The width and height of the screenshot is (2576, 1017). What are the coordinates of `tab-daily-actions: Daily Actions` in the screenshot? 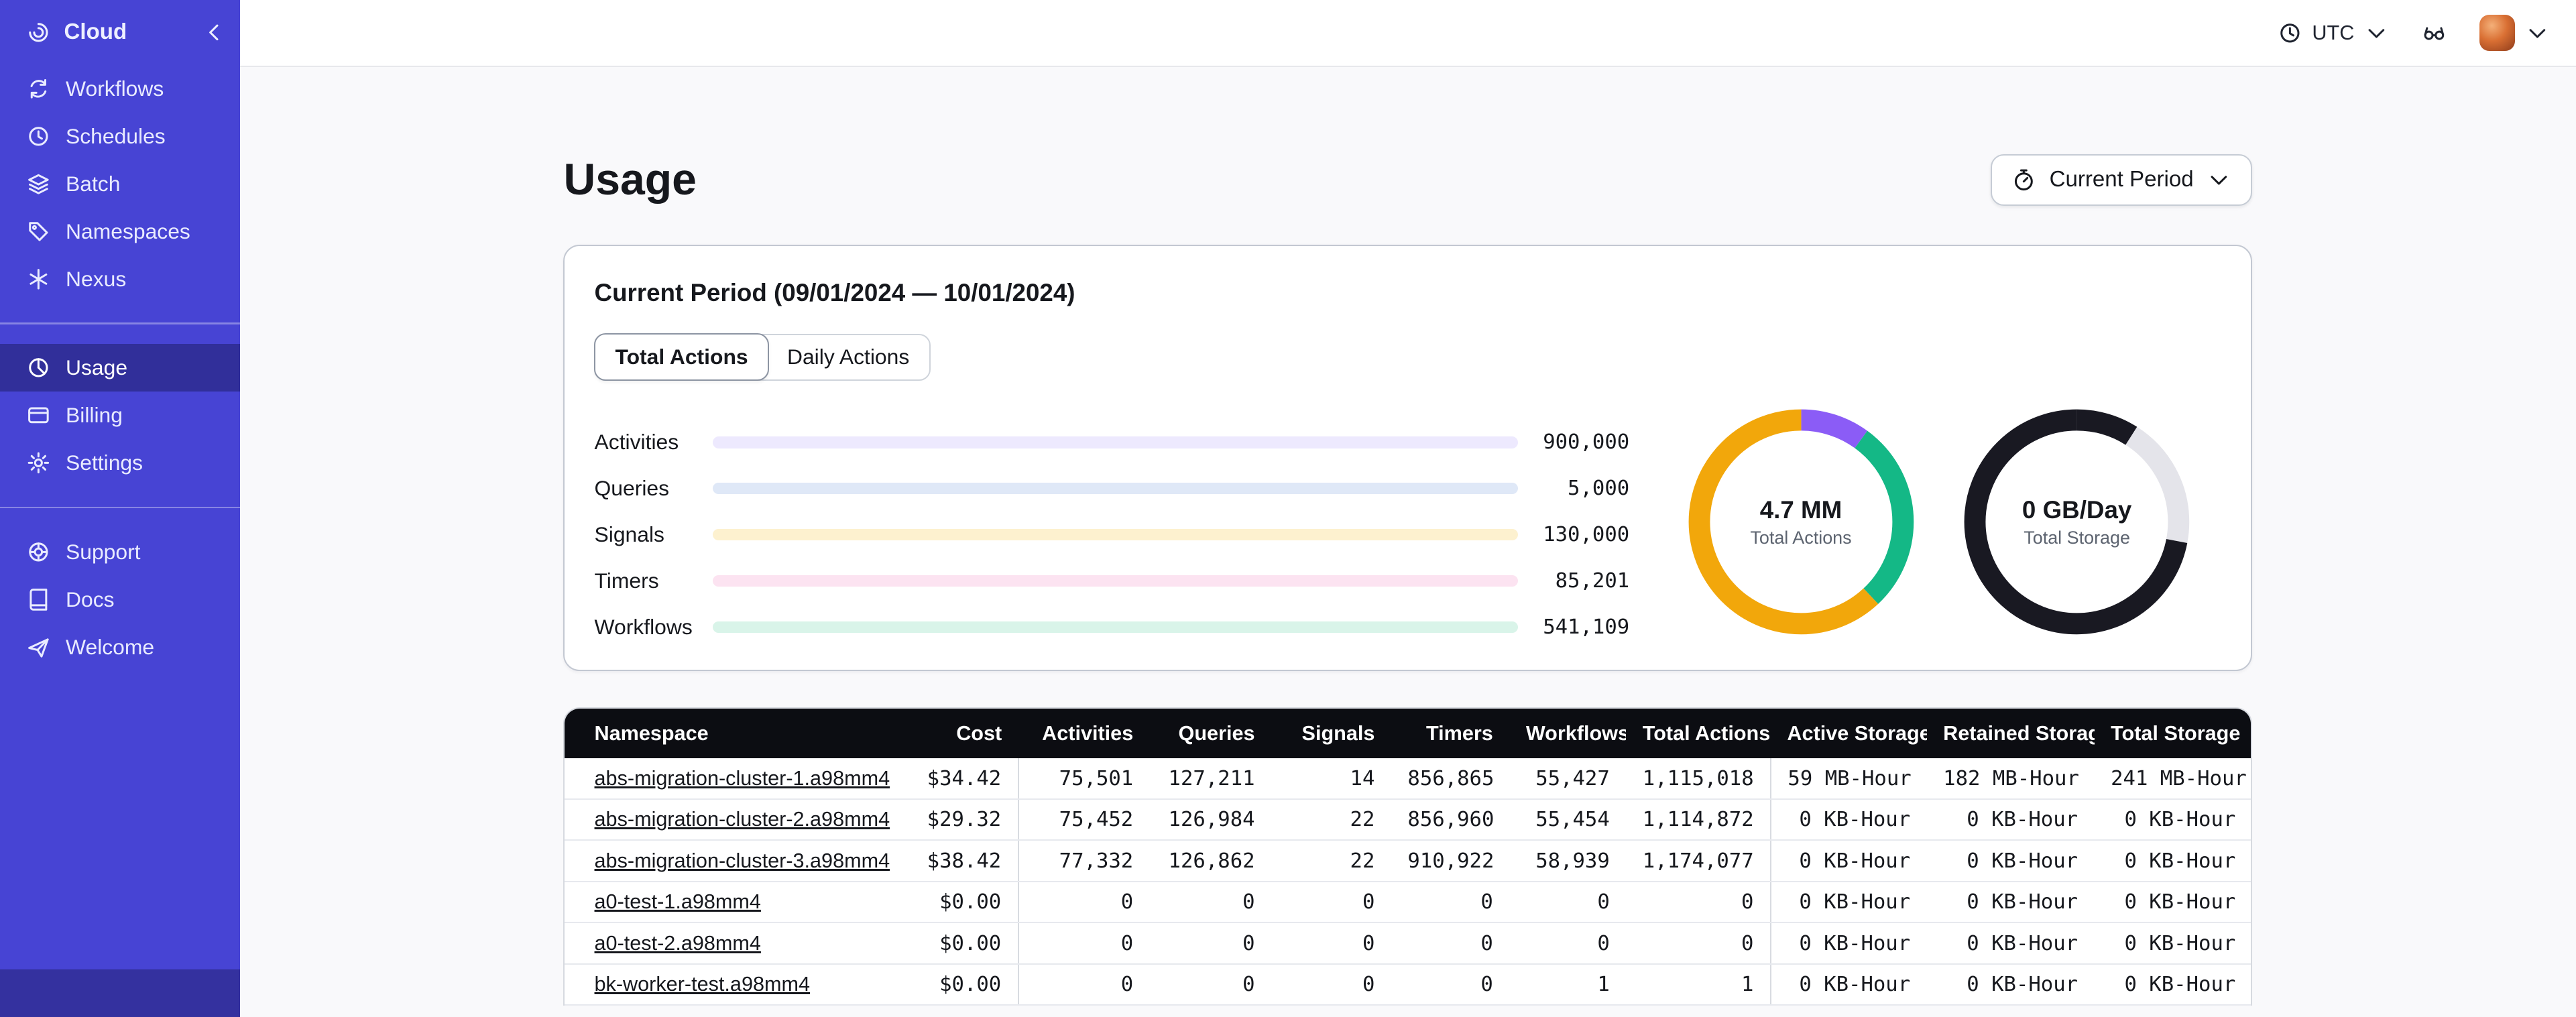 It's located at (848, 357).